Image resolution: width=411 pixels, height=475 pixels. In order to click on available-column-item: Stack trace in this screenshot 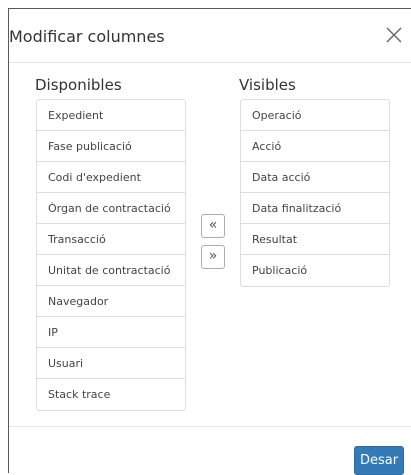, I will do `click(111, 394)`.